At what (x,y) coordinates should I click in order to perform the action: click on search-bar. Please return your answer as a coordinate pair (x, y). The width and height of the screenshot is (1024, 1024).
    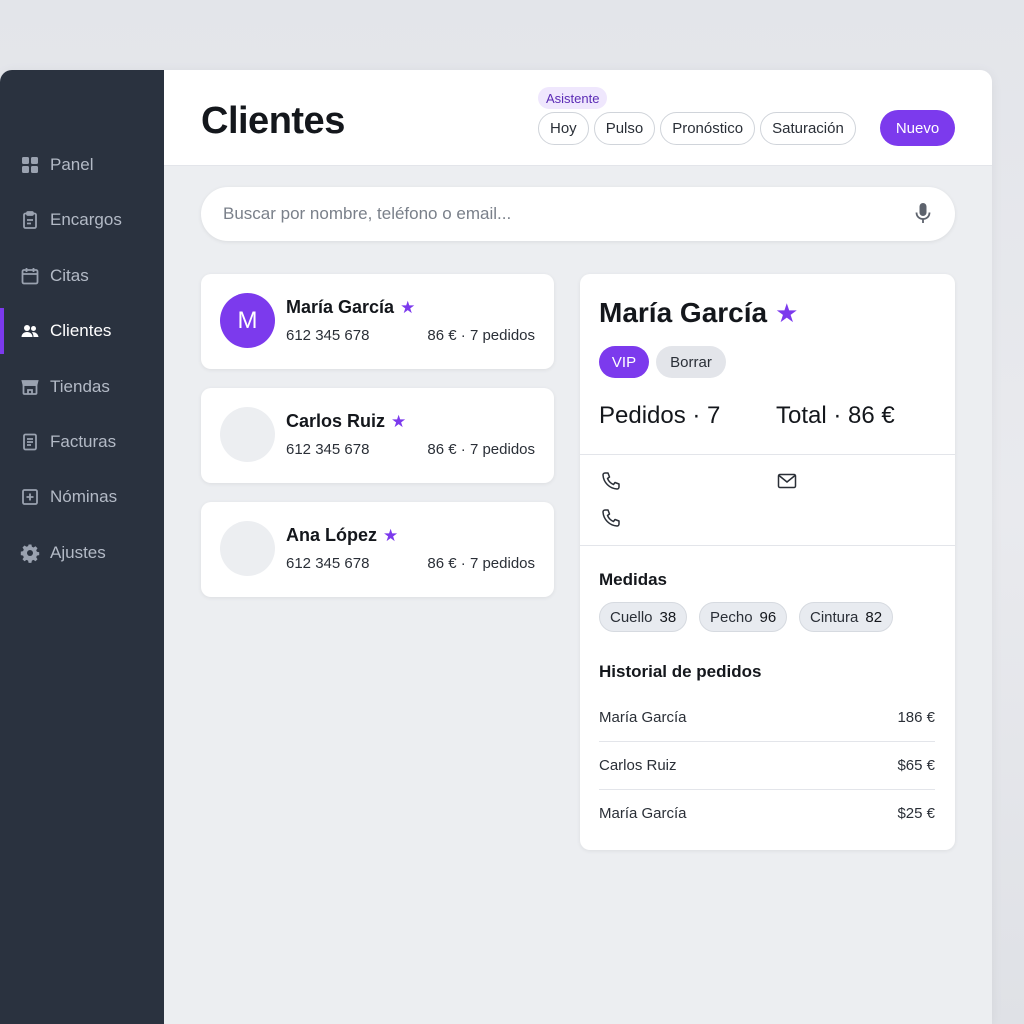
    Looking at the image, I should click on (578, 214).